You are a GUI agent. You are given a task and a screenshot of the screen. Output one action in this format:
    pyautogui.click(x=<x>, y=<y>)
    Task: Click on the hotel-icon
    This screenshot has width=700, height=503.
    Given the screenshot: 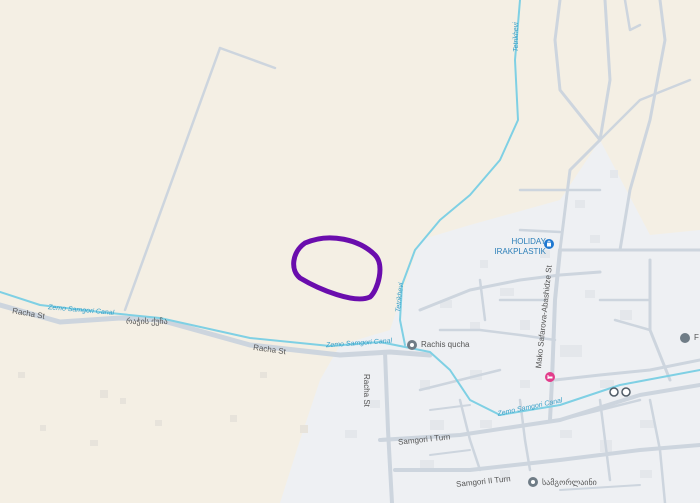 What is the action you would take?
    pyautogui.click(x=550, y=377)
    